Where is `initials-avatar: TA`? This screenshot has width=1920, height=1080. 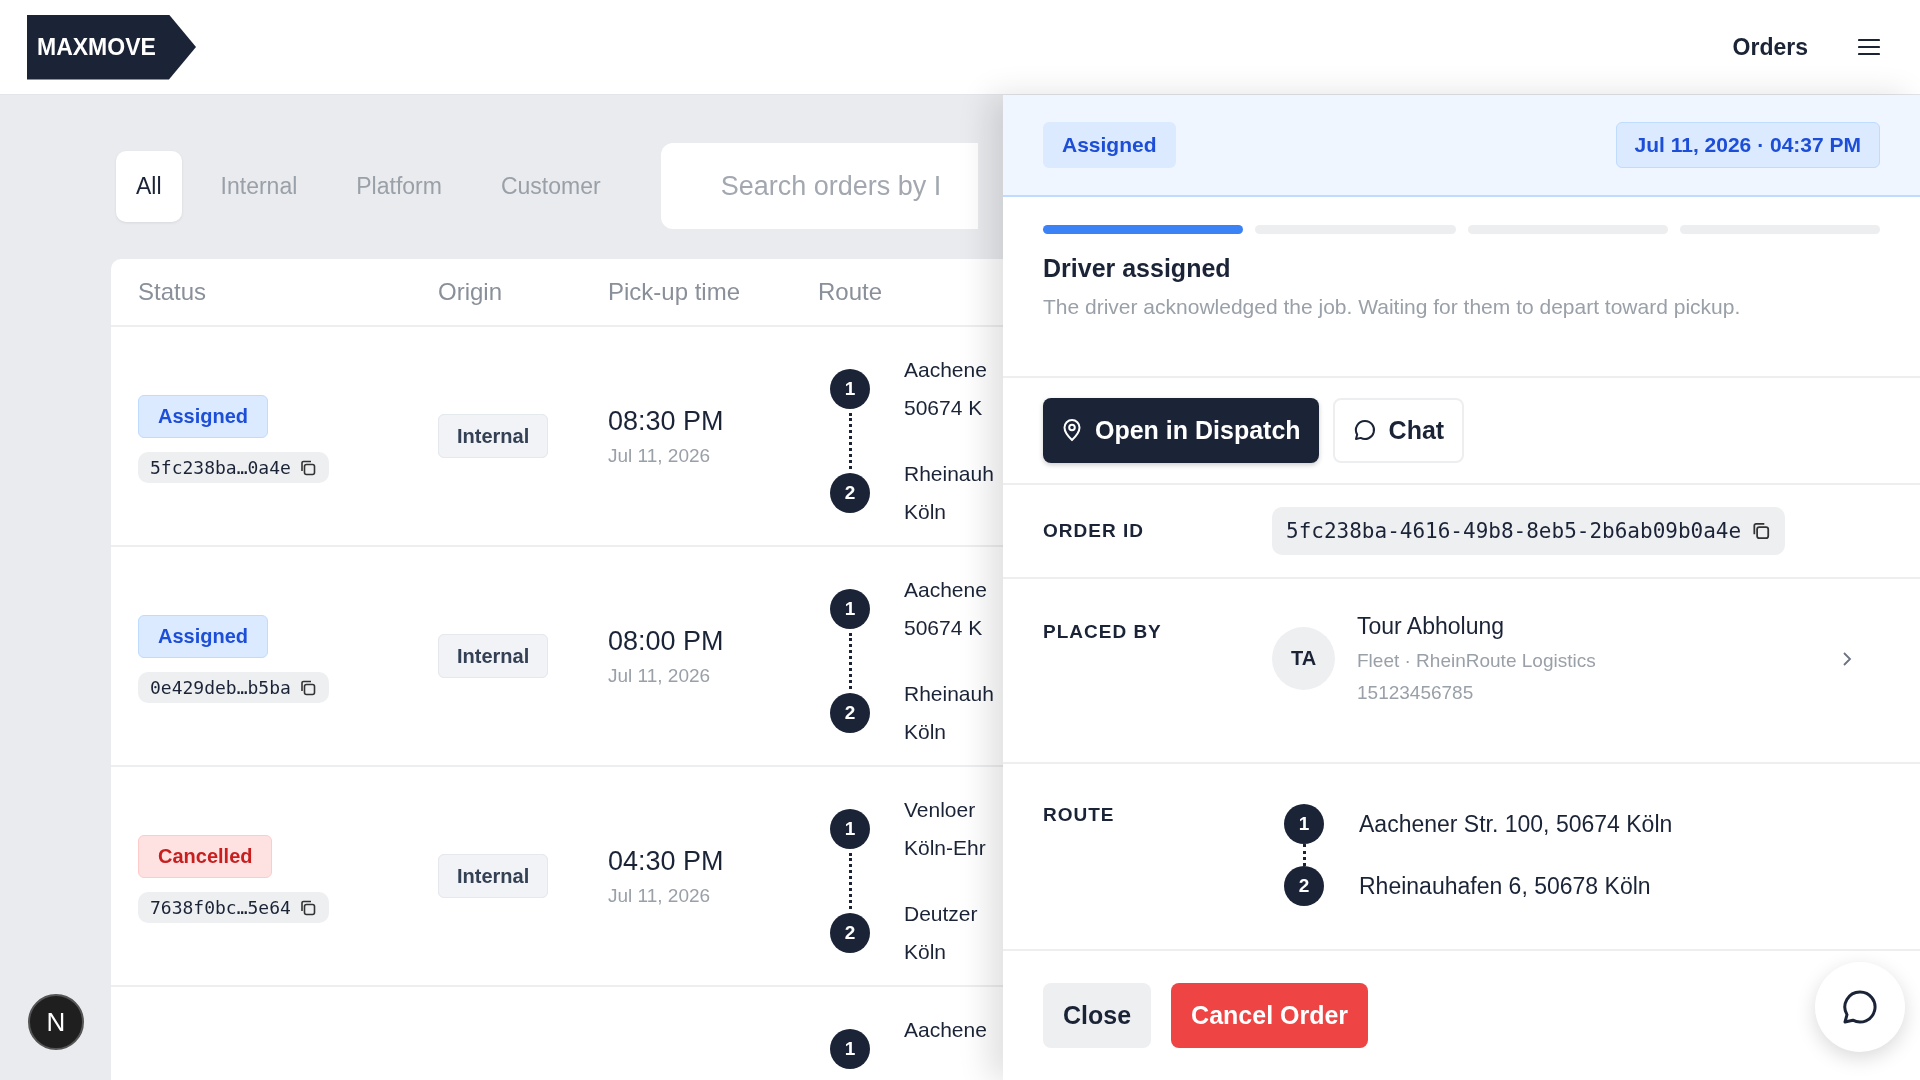 initials-avatar: TA is located at coordinates (1303, 659).